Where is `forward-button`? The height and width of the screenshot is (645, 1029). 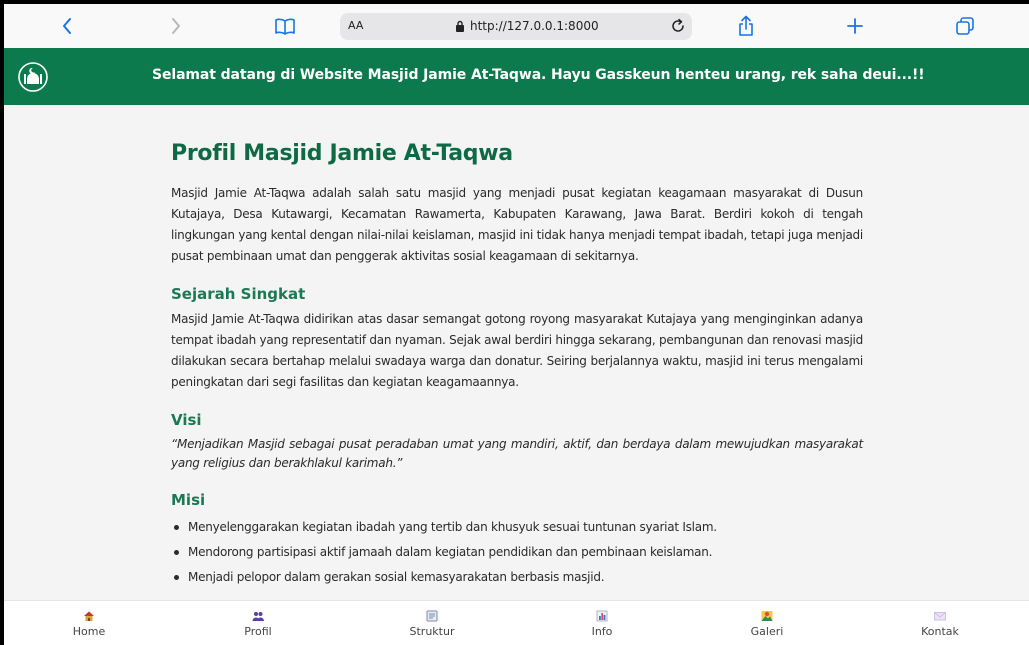
forward-button is located at coordinates (176, 26).